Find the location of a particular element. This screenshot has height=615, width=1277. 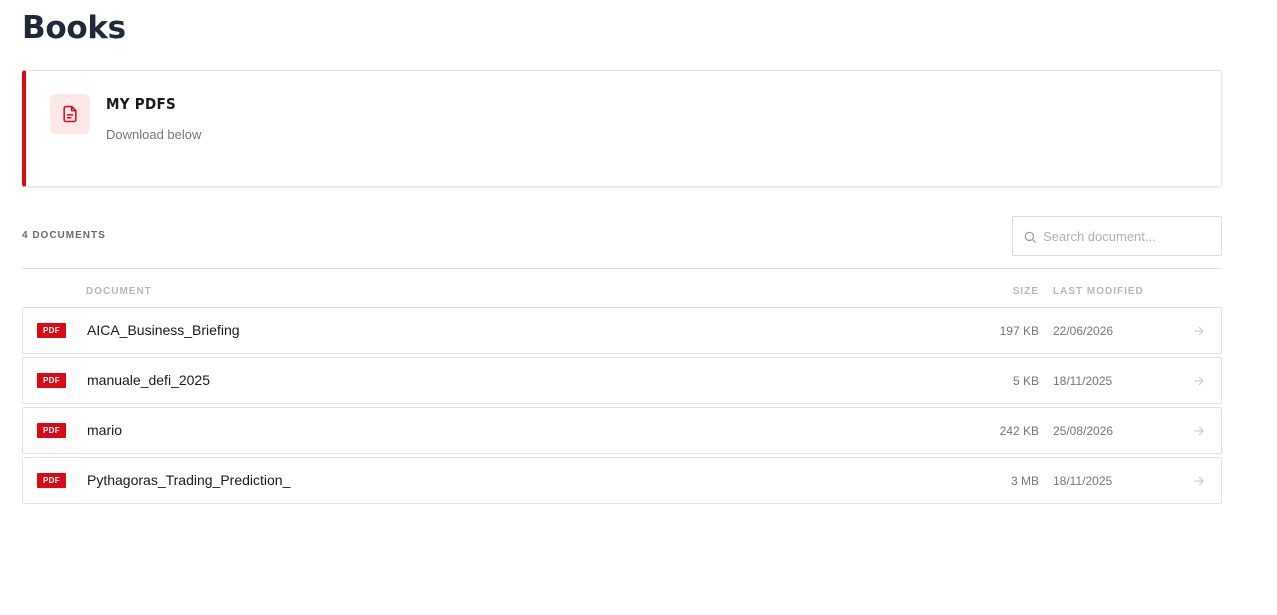

search-box is located at coordinates (1117, 236).